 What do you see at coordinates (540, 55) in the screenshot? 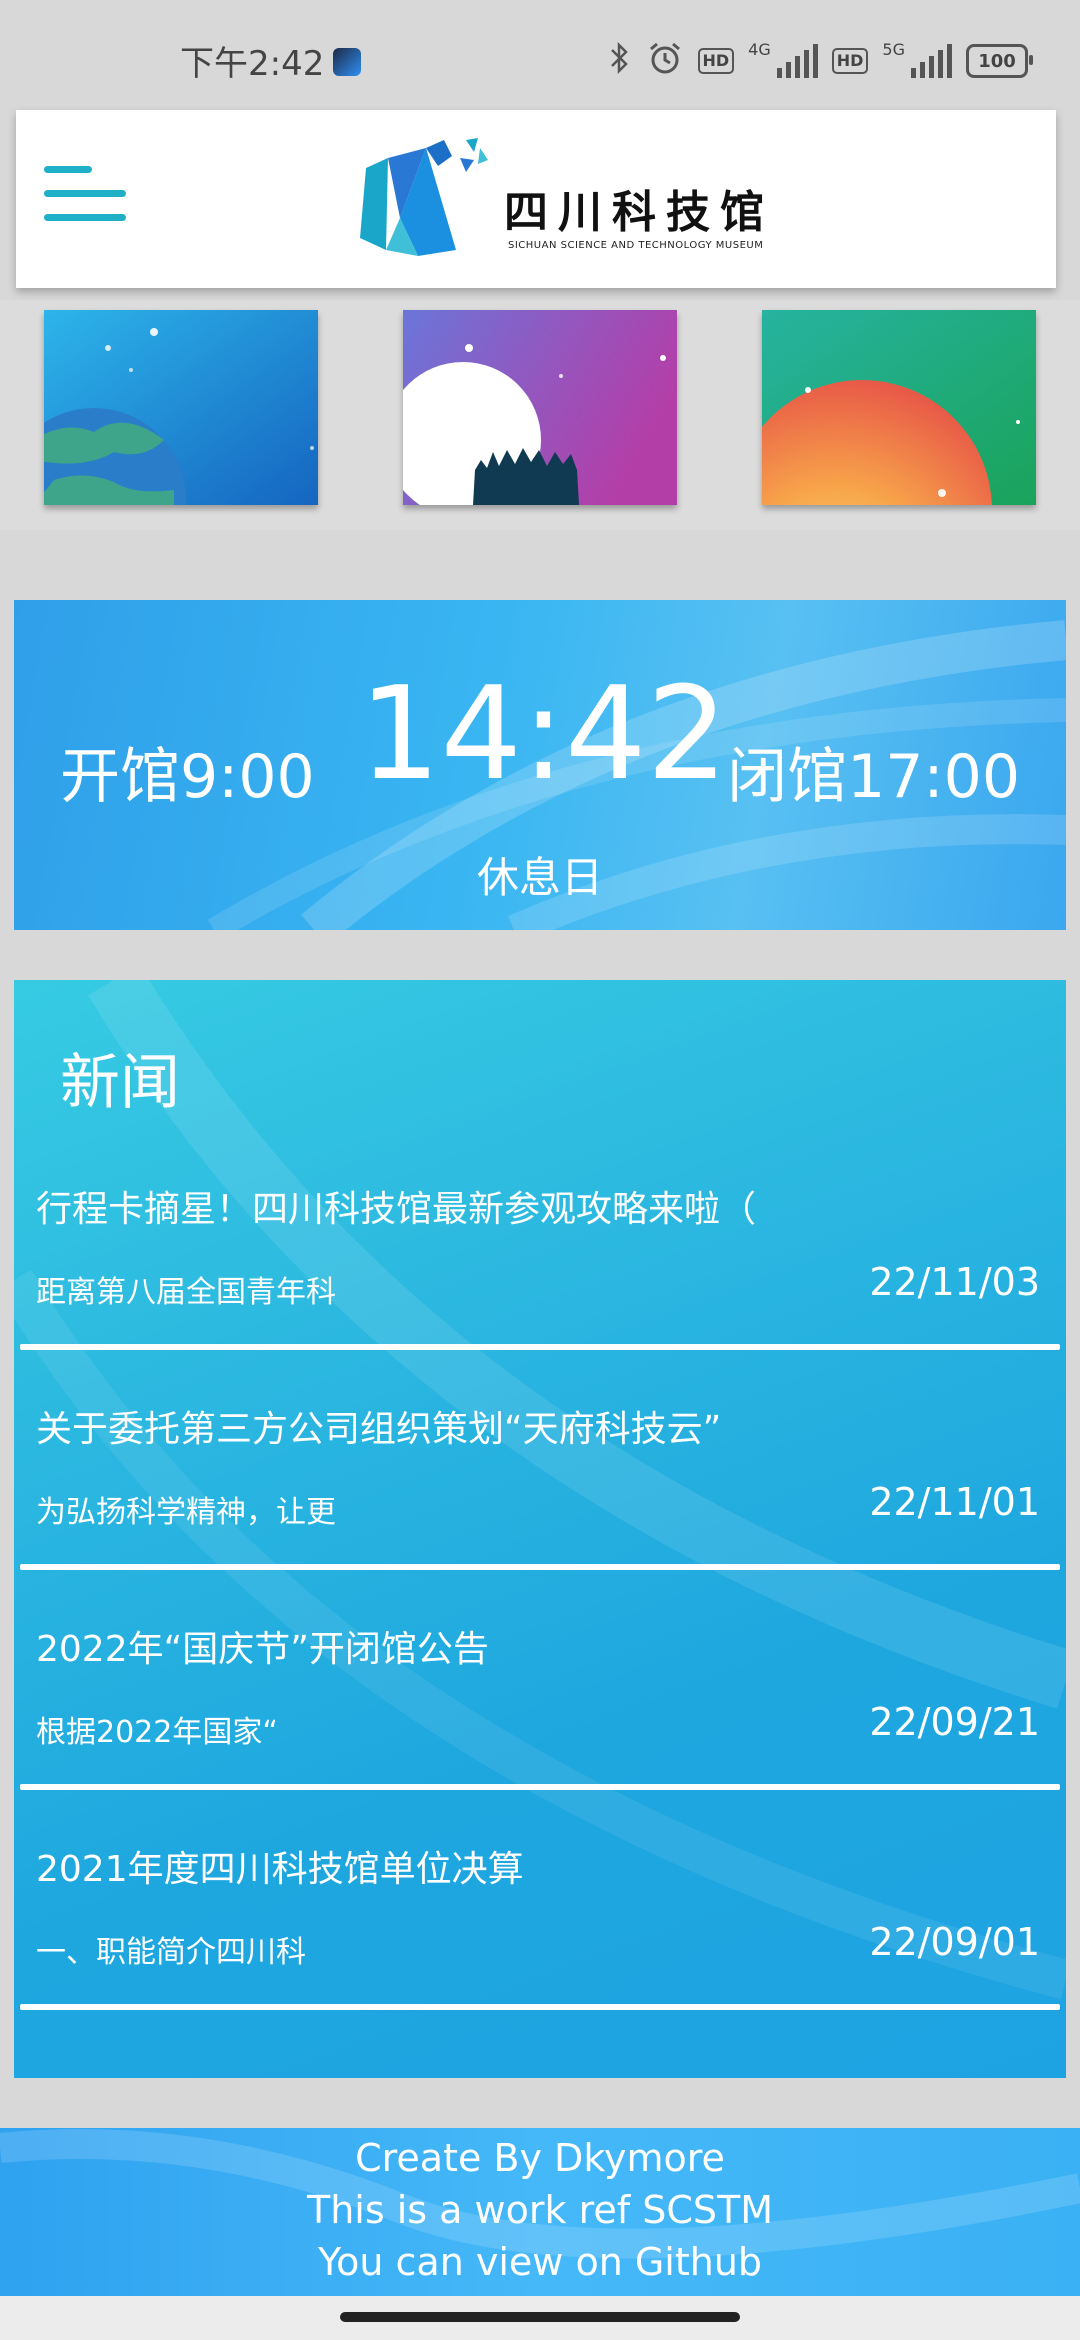
I see `status-bar: 下午2:42 HD 4G HD 5G 100` at bounding box center [540, 55].